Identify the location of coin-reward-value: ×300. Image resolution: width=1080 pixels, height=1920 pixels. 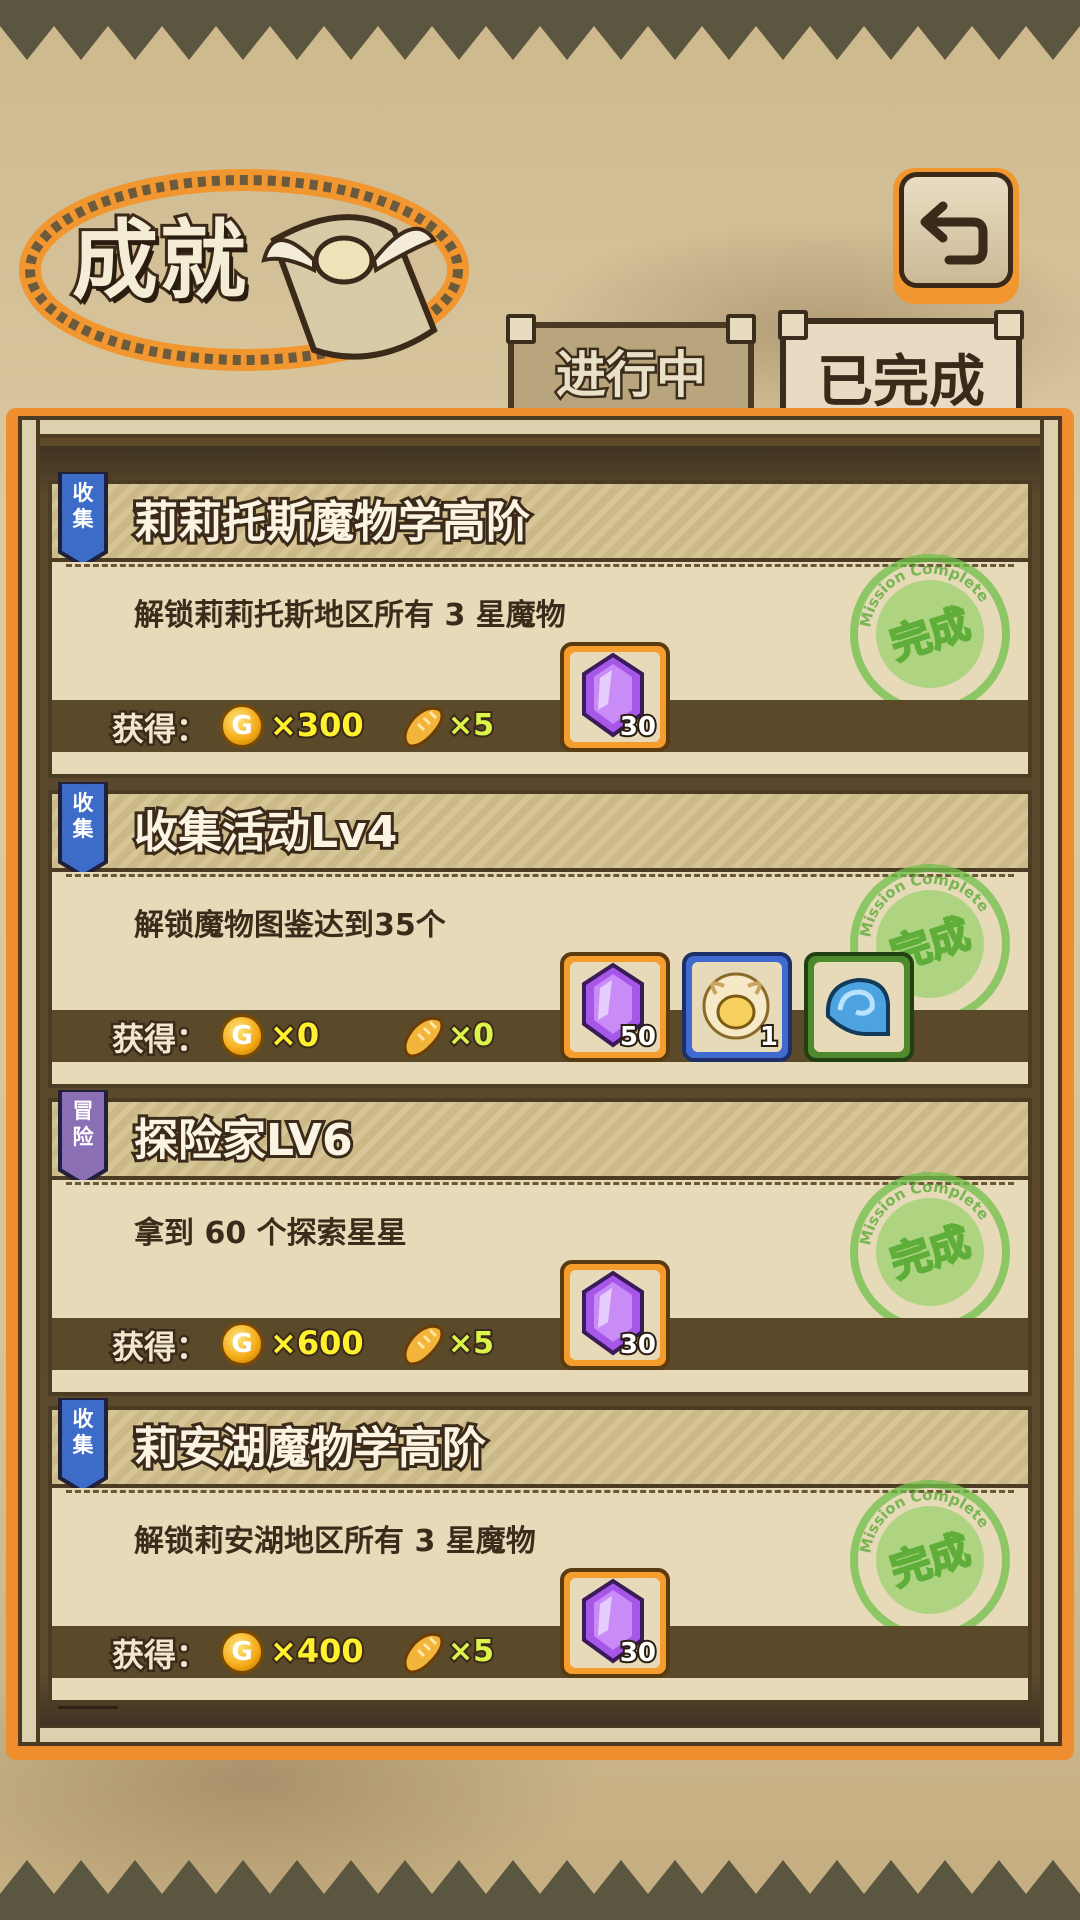
(317, 725).